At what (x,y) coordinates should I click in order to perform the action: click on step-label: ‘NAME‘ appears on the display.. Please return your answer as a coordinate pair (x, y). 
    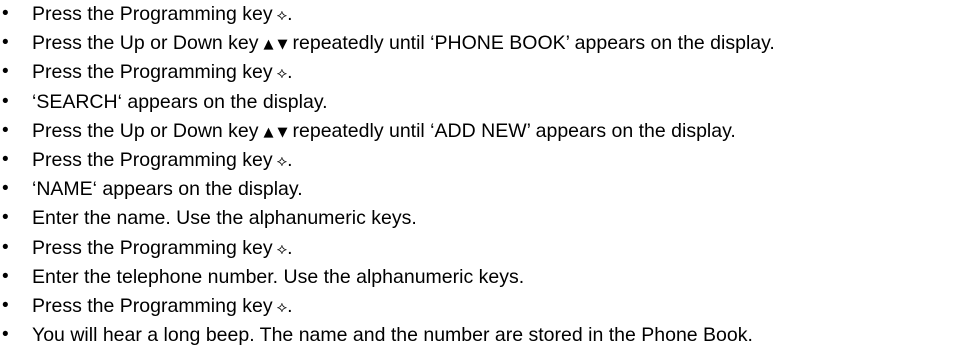
    Looking at the image, I should click on (167, 189).